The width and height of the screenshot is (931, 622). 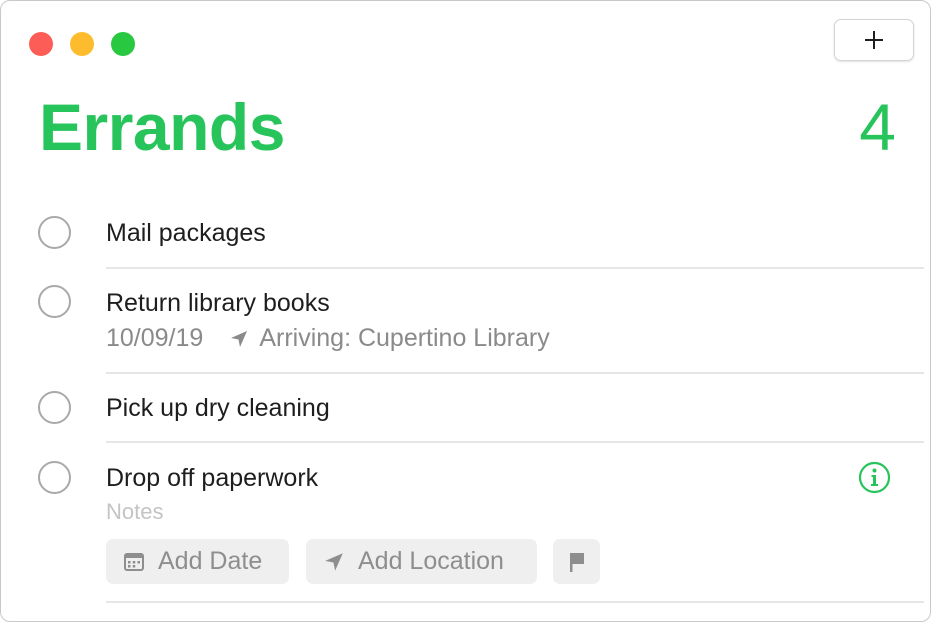 What do you see at coordinates (877, 127) in the screenshot?
I see `list-count: 4` at bounding box center [877, 127].